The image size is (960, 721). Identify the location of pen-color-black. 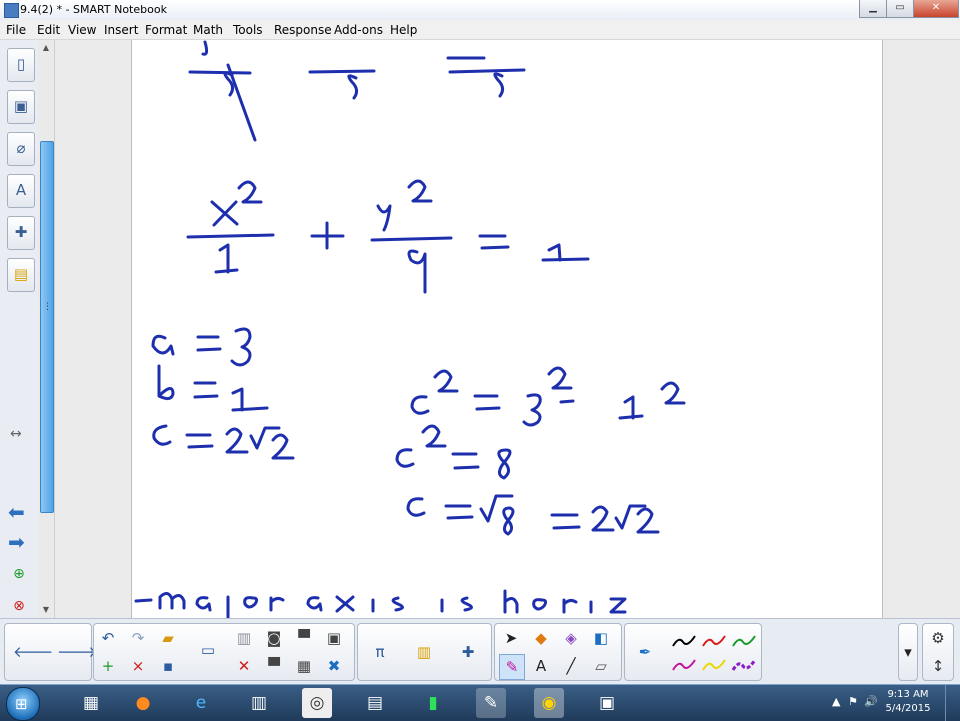
(684, 642).